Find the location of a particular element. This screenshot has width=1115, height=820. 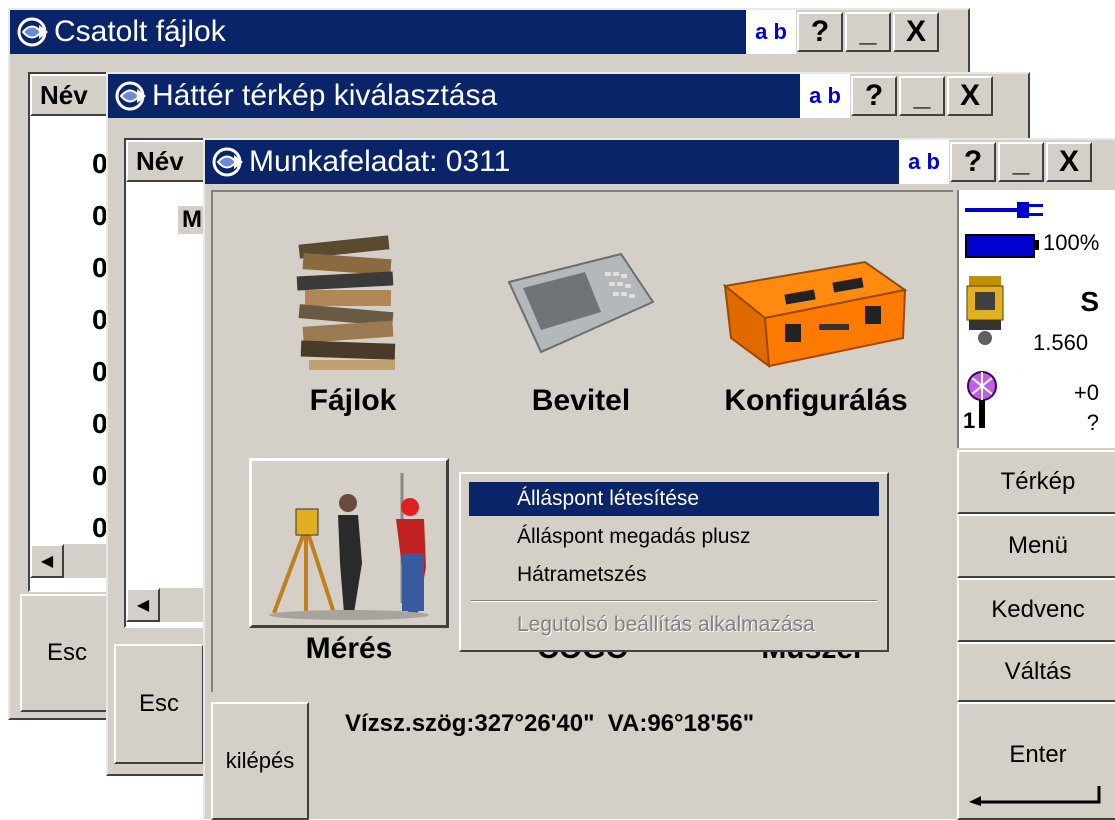

config-label: Konfigurálás is located at coordinates (816, 400).